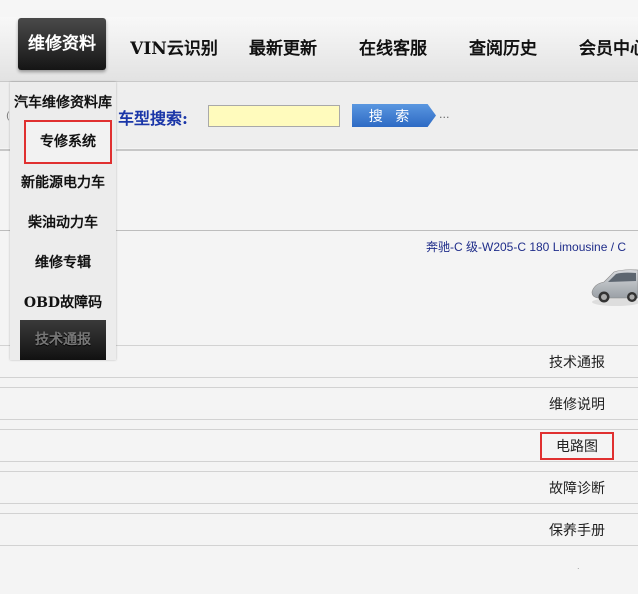 This screenshot has height=594, width=638. I want to click on main-nav: 维修资料 VIN云识别 最新更新 在线客服 查阅历史 会员中心, so click(319, 49).